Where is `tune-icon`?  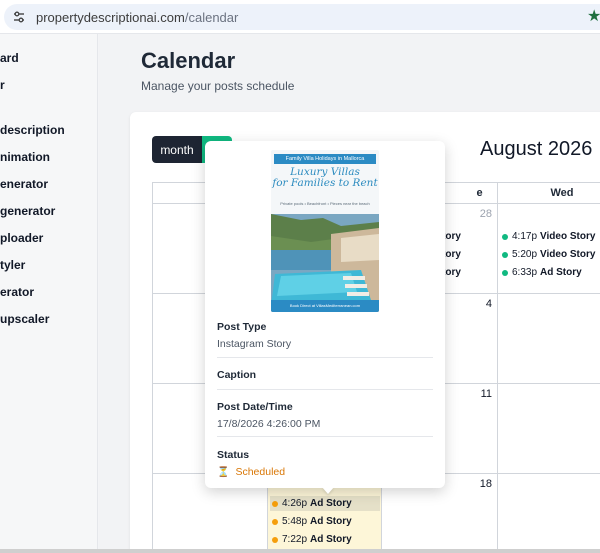 tune-icon is located at coordinates (19, 17).